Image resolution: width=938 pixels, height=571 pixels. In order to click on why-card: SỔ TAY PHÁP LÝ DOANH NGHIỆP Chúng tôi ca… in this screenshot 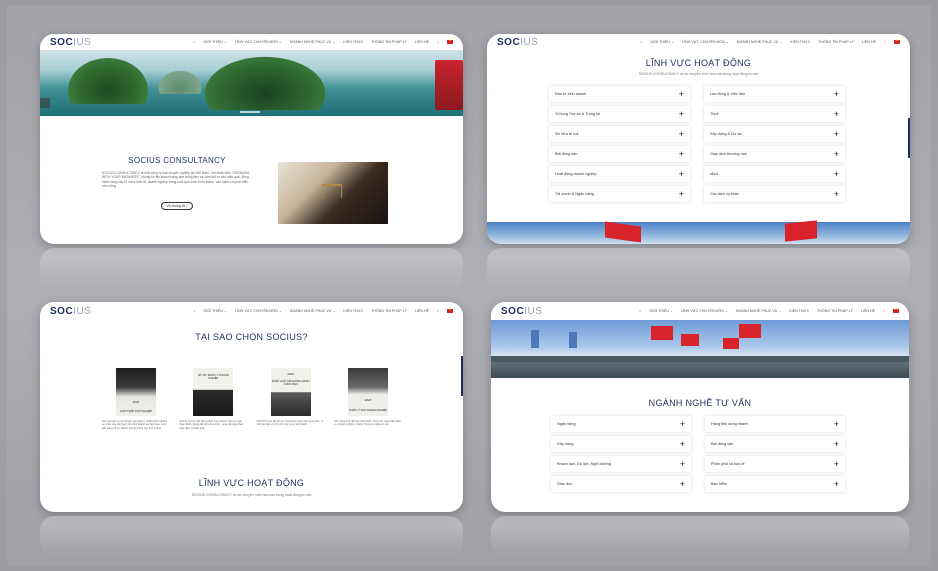, I will do `click(213, 399)`.